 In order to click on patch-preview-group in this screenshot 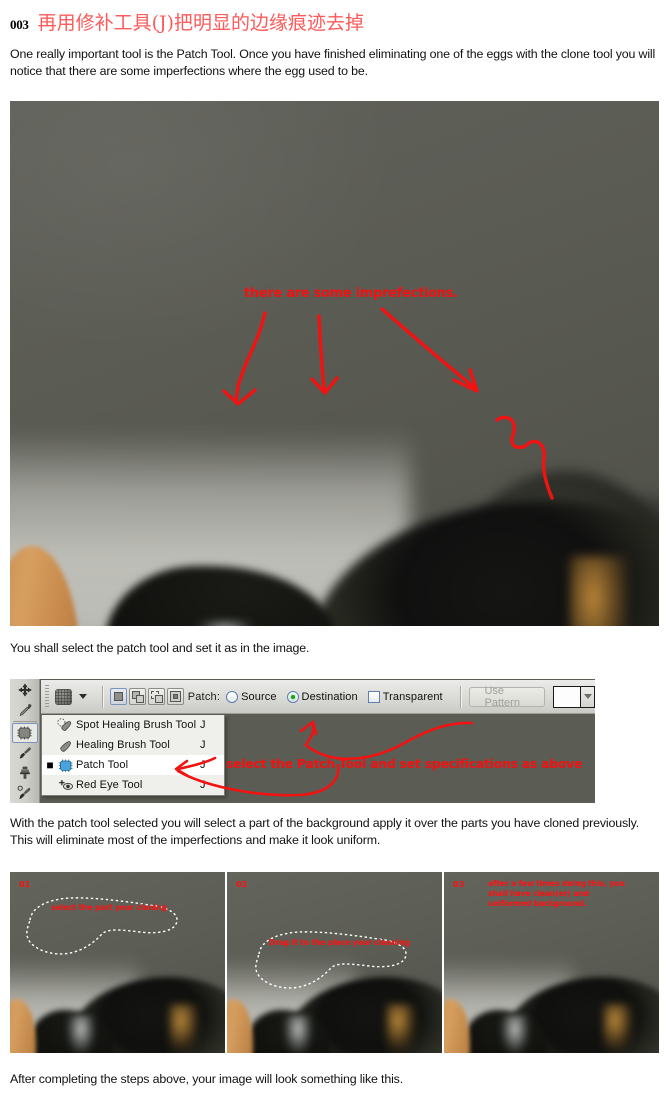, I will do `click(70, 696)`.